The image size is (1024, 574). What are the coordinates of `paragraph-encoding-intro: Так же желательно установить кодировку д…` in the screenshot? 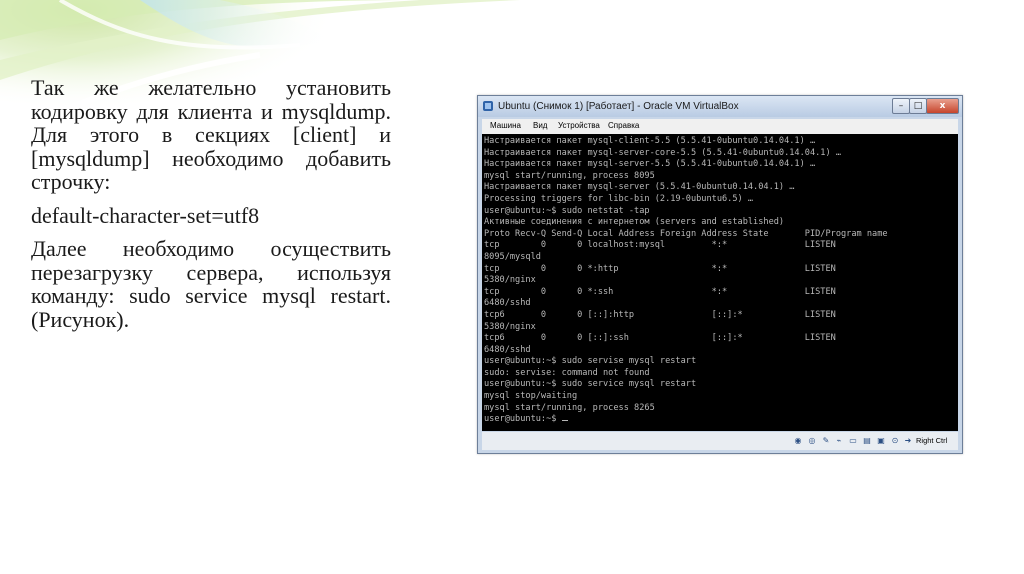 It's located at (211, 134).